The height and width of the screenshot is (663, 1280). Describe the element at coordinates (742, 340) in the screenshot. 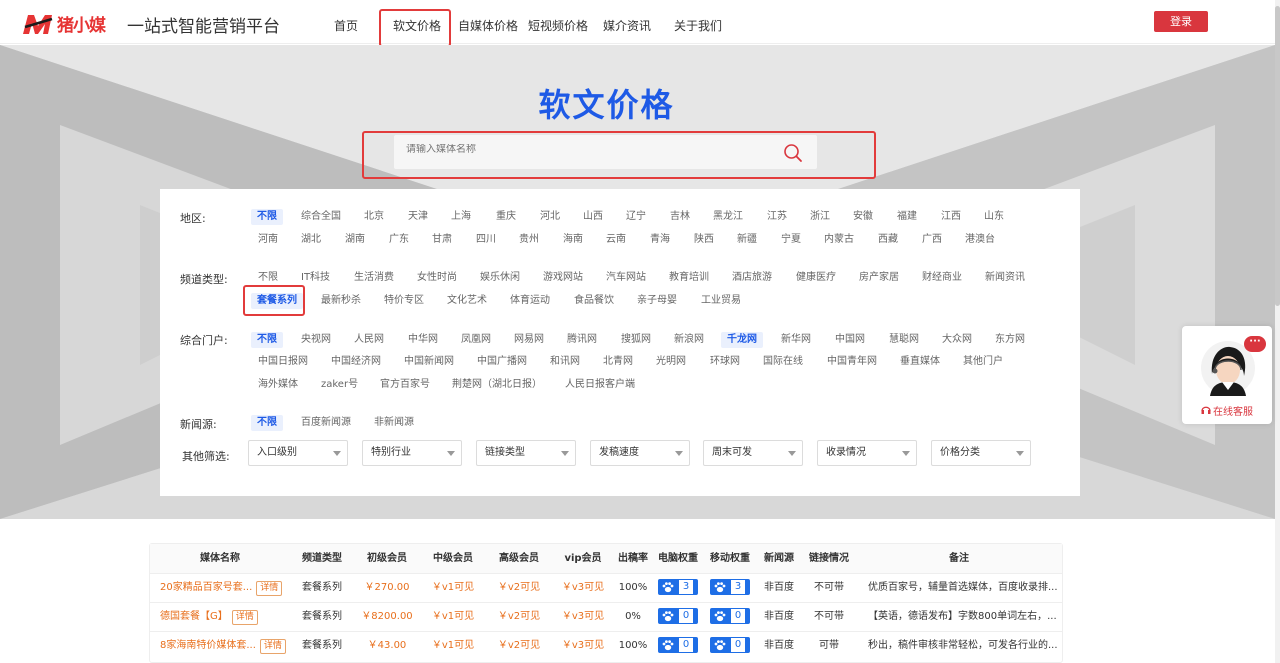

I see `portal-tag: 千龙网` at that location.